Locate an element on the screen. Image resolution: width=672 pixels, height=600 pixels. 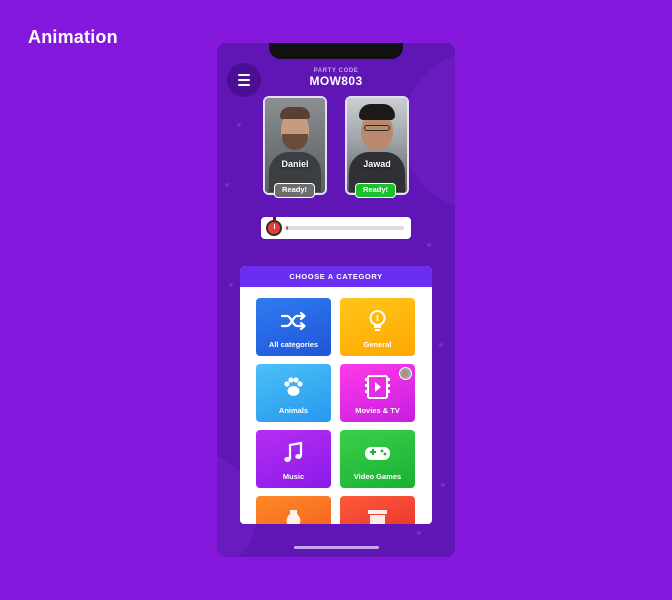
timer-bar is located at coordinates (336, 228).